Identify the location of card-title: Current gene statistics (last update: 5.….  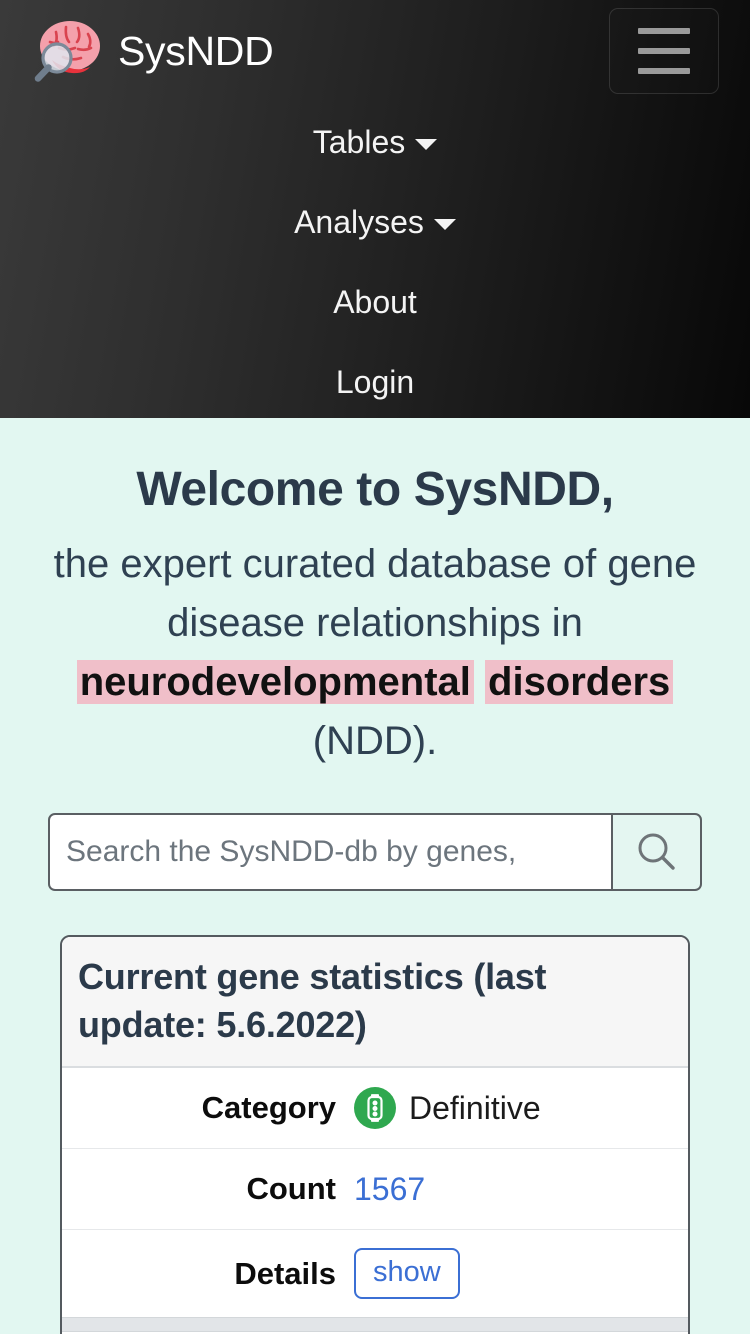
(312, 1000).